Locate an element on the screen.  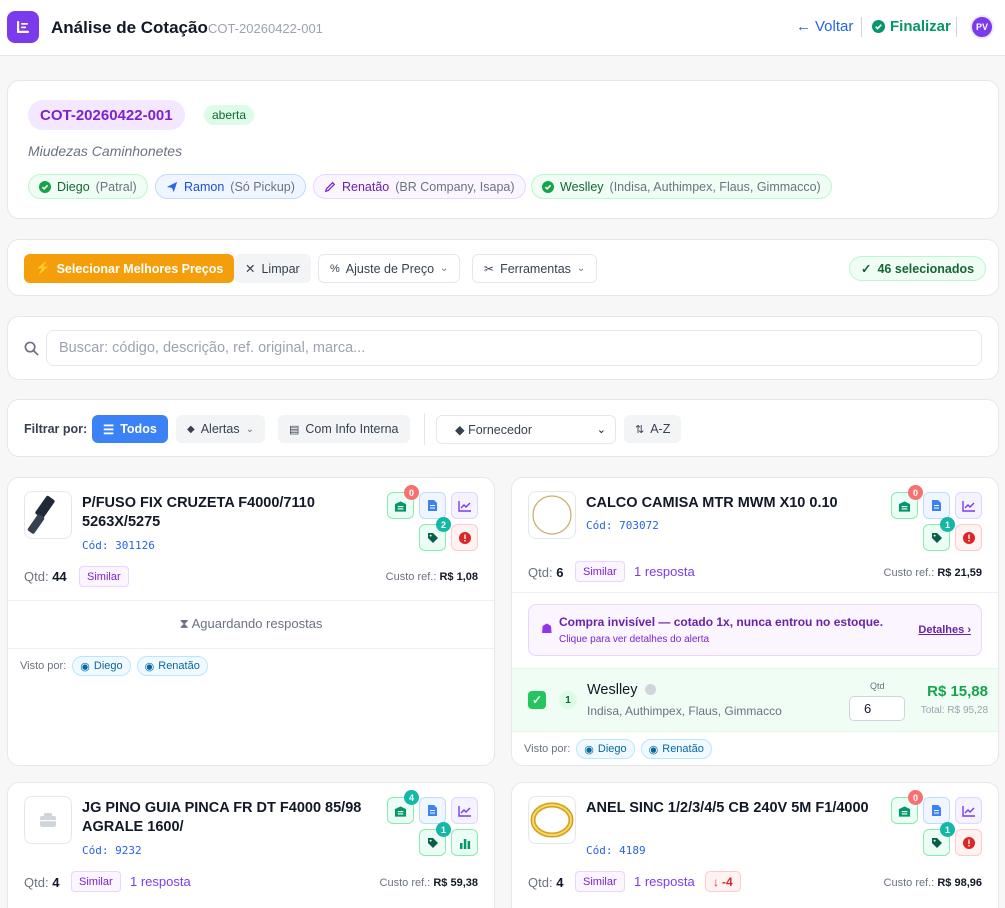
supplier-chip-renatao: Renatão (BR Company, Isapa) is located at coordinates (419, 186).